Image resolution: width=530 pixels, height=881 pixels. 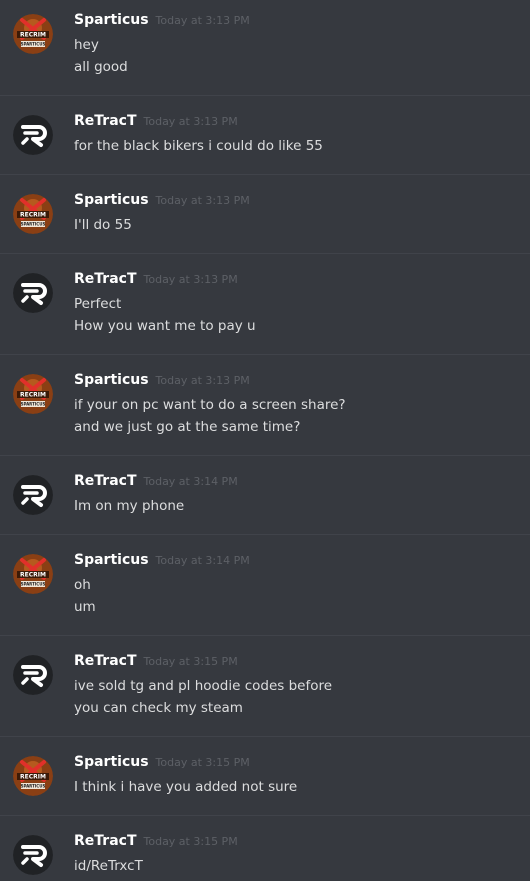 I want to click on message-text: and we just go at the same time?, so click(x=187, y=427).